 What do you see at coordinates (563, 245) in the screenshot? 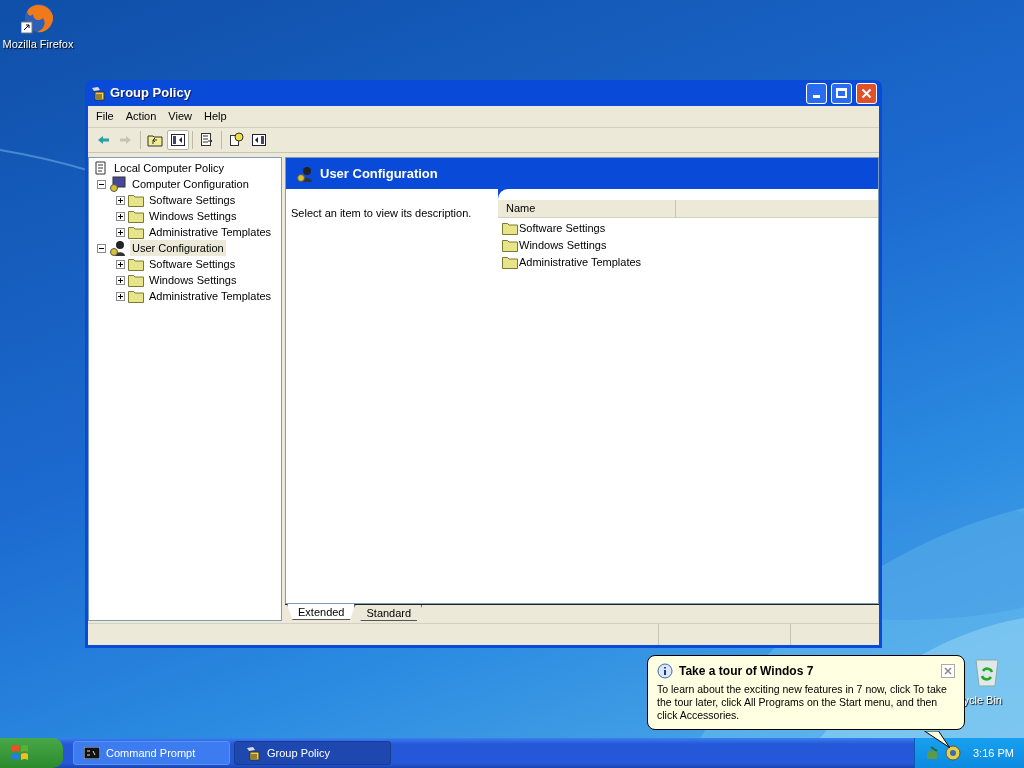
I see `list-item: Windows Settings` at bounding box center [563, 245].